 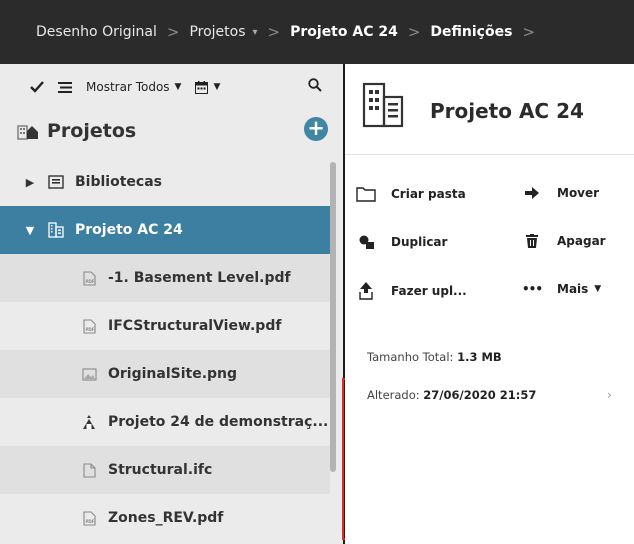 I want to click on more-button: ••• Mais ▼, so click(x=561, y=289).